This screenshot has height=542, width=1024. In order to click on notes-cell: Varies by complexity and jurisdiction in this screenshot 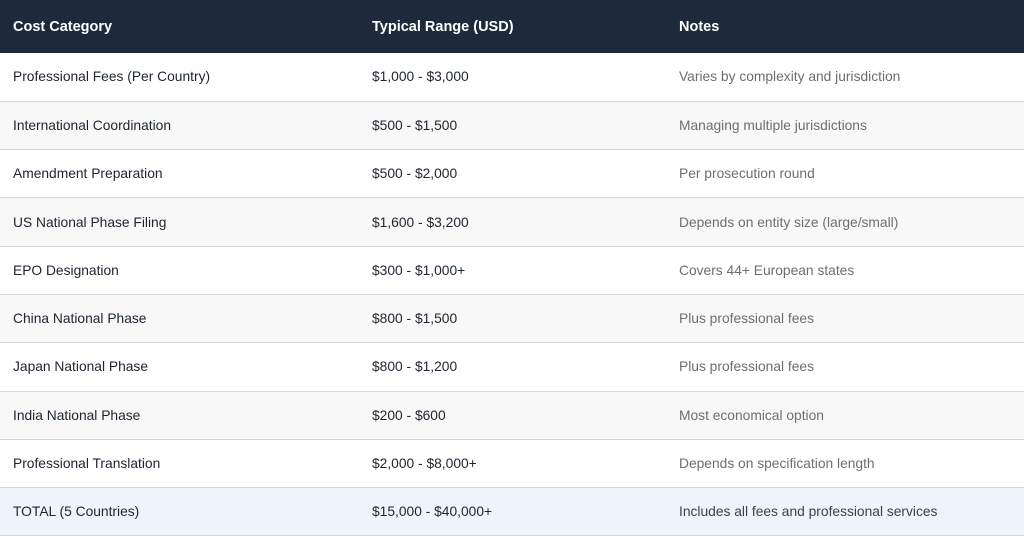, I will do `click(790, 77)`.